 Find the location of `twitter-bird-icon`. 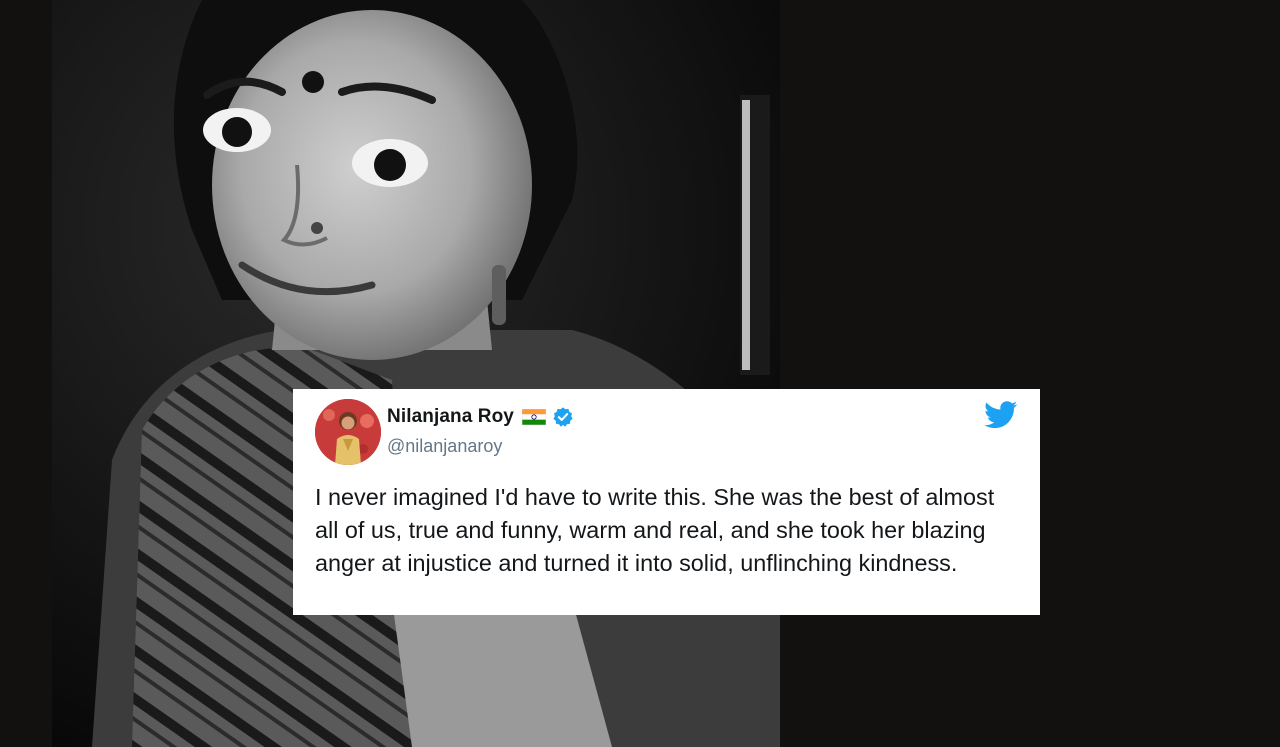

twitter-bird-icon is located at coordinates (1001, 415).